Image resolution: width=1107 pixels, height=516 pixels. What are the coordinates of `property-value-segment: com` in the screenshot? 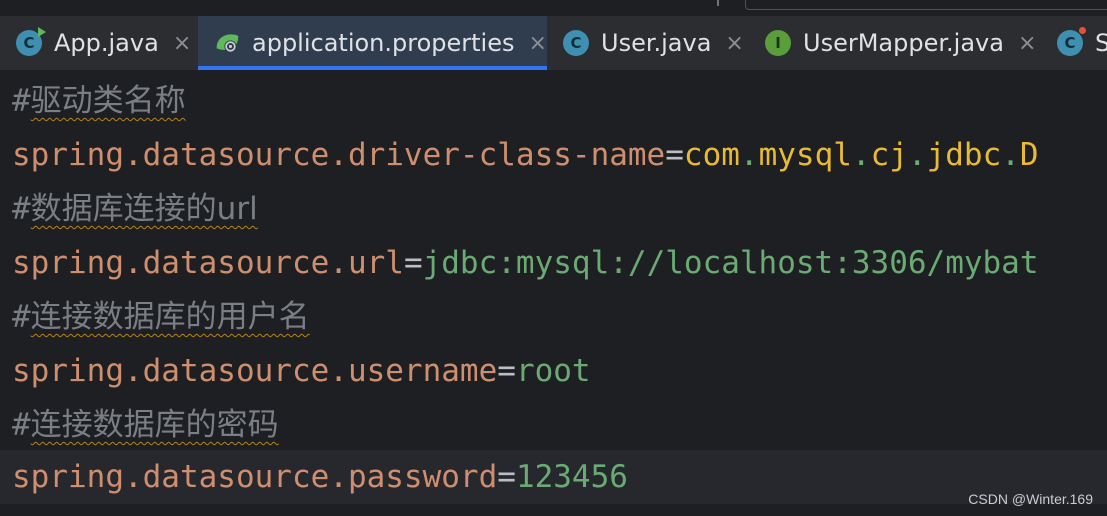 It's located at (711, 155).